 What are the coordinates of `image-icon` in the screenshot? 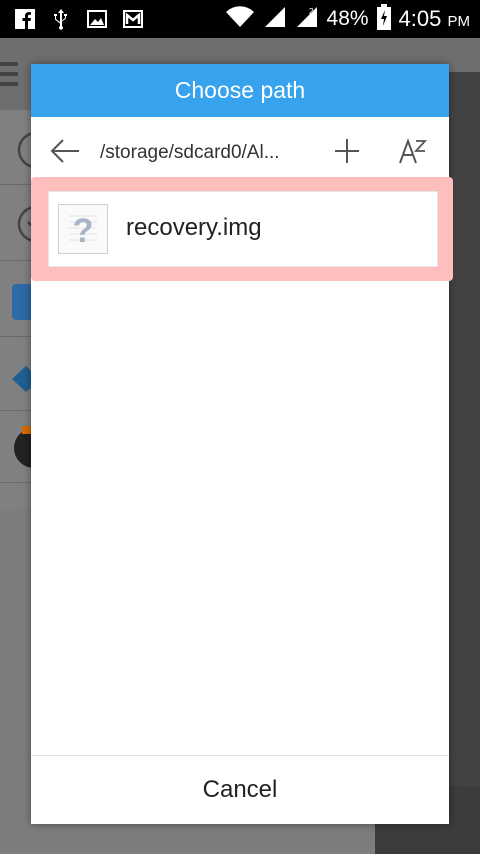 It's located at (97, 19).